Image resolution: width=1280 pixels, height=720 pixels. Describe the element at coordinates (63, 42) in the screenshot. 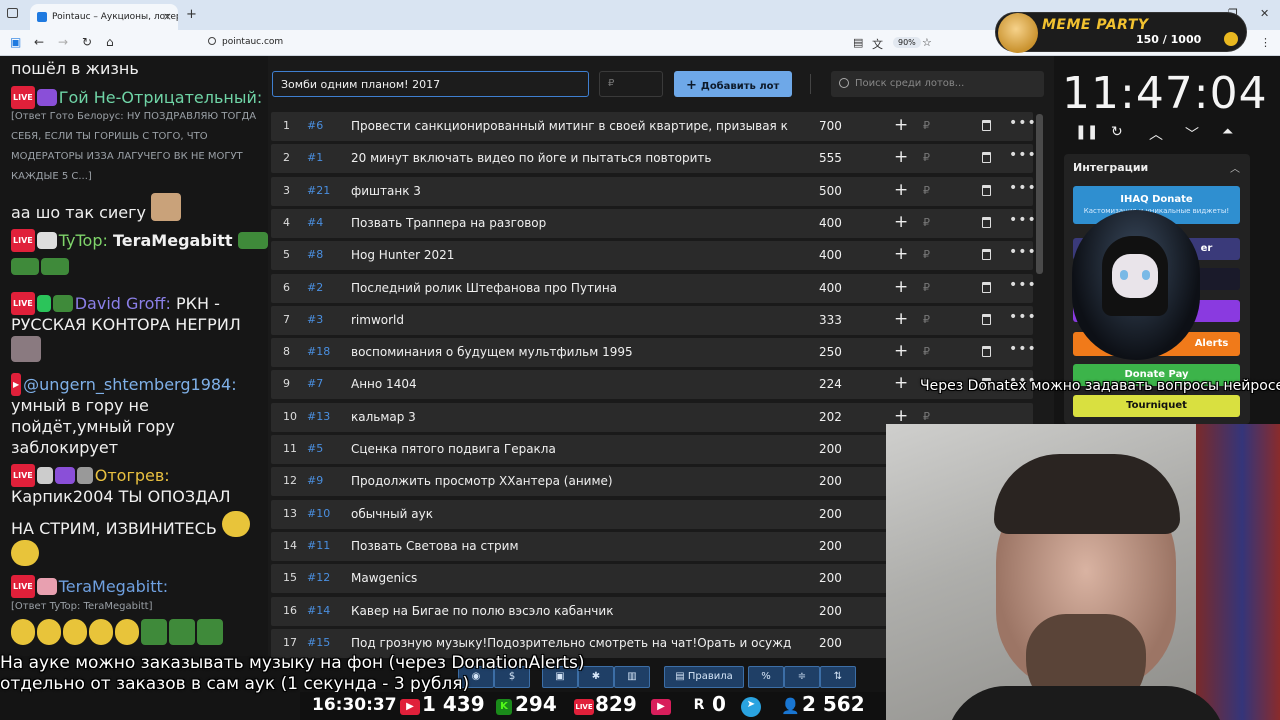

I see `forward-button: →` at that location.